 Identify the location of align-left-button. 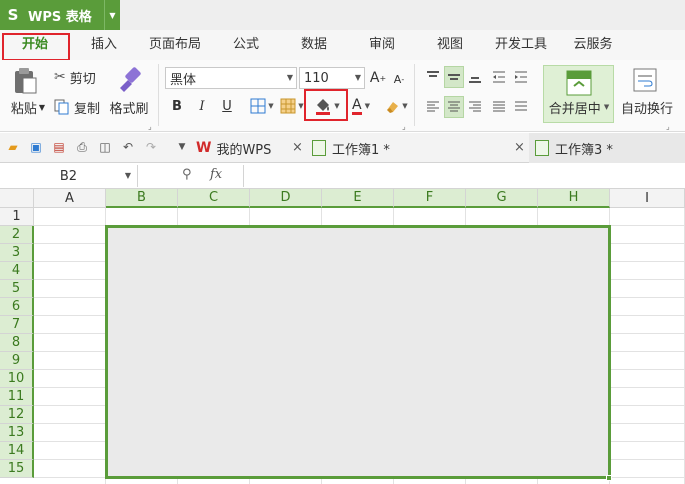
(433, 107).